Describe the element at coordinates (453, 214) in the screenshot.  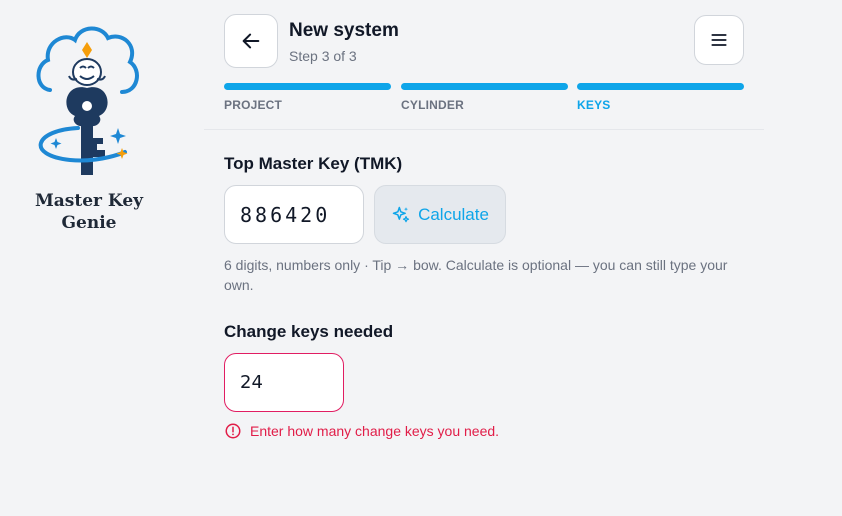
I see `calculate-label: Calculate` at that location.